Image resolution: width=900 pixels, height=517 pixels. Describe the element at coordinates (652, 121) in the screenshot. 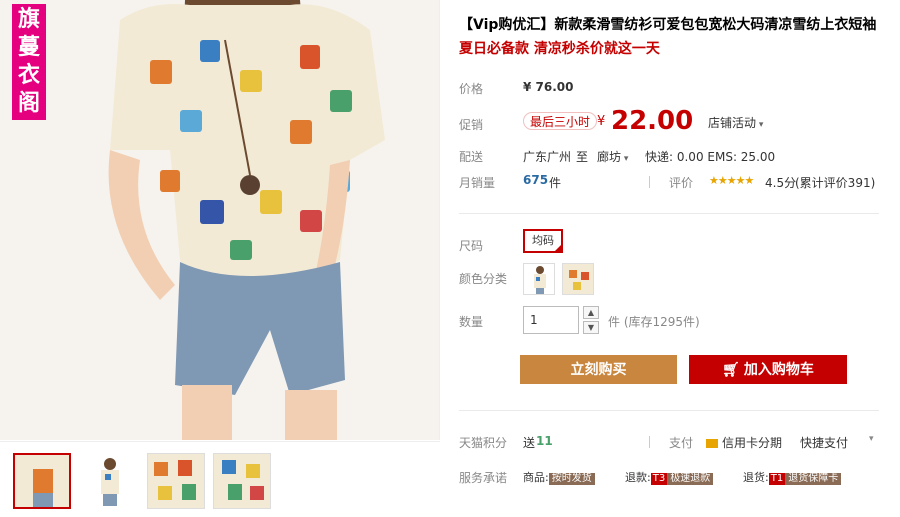

I see `promo-price: 22.00` at that location.